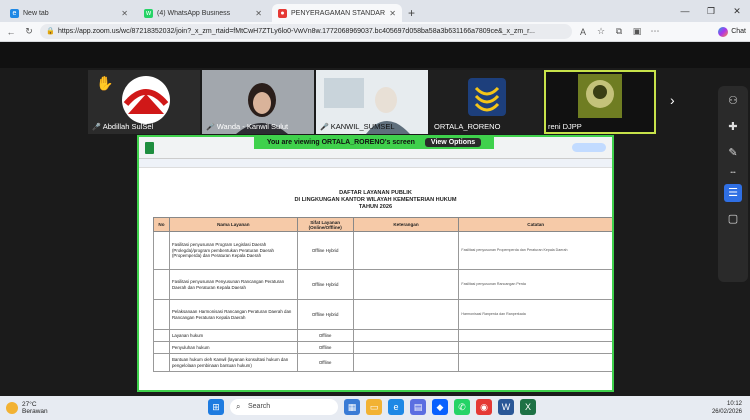  I want to click on doc-title-line: TAHUN 2026, so click(375, 207).